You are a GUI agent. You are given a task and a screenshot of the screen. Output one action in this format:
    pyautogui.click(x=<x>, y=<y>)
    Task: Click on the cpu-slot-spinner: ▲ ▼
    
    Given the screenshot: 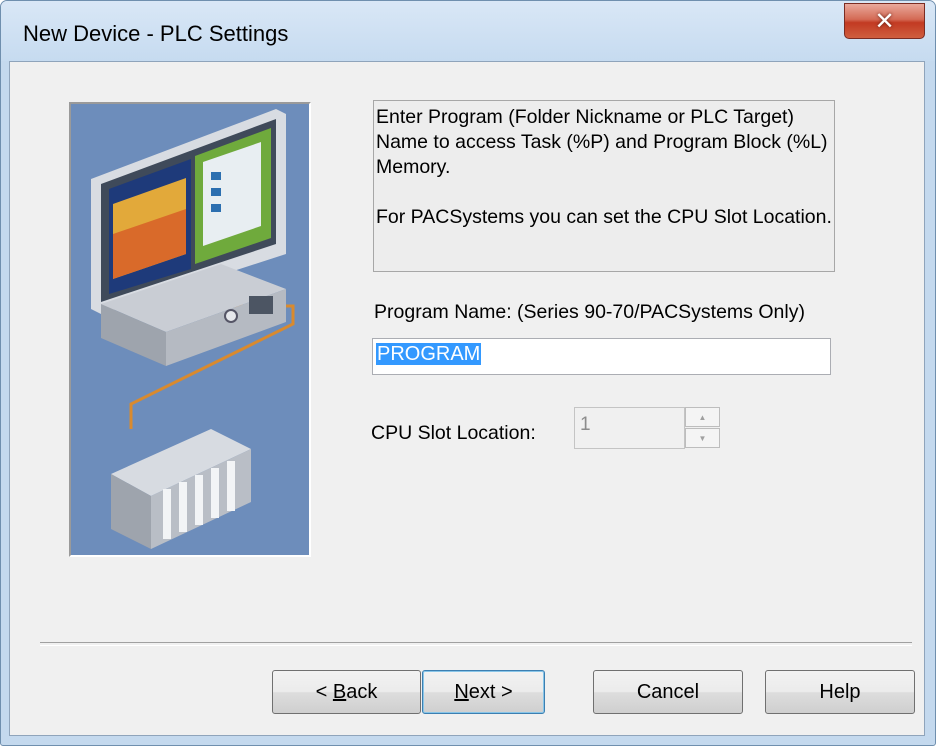 What is the action you would take?
    pyautogui.click(x=702, y=428)
    